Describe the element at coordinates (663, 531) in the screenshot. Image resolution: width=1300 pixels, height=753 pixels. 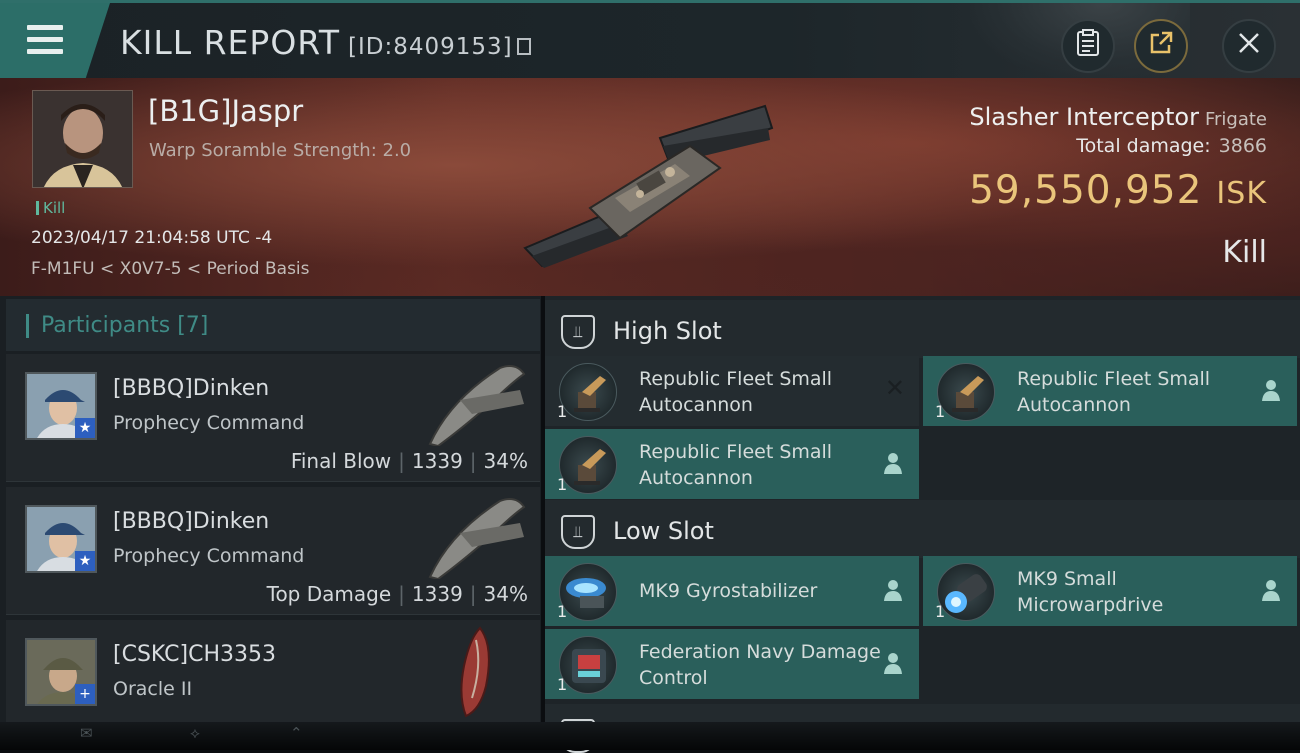
I see `low-slot-title: Low Slot` at that location.